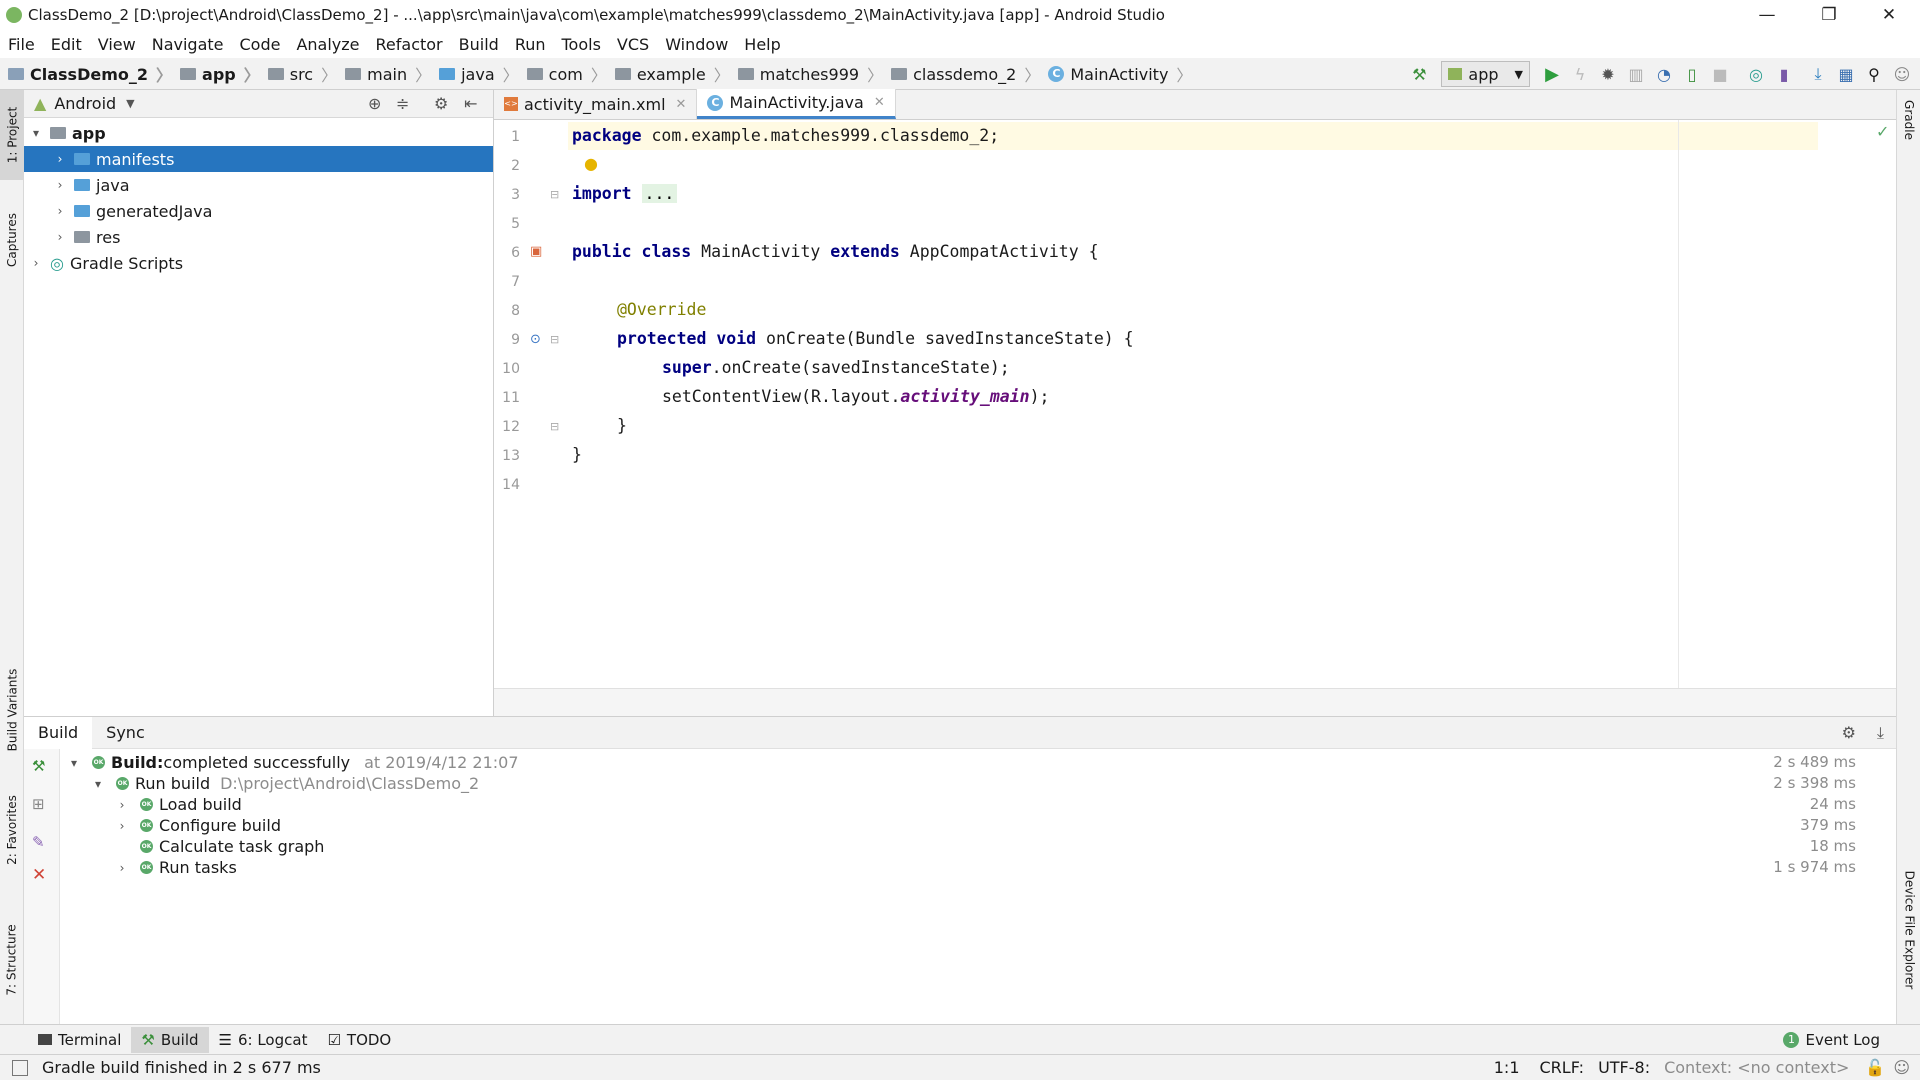  What do you see at coordinates (66, 44) in the screenshot?
I see `menu-edit: Edit` at bounding box center [66, 44].